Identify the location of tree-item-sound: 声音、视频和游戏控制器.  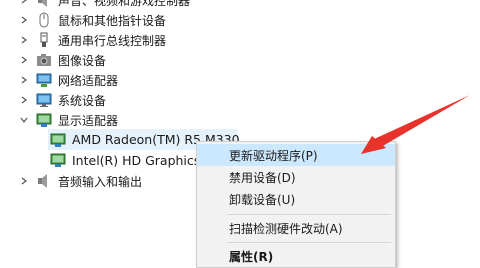
(104, 5).